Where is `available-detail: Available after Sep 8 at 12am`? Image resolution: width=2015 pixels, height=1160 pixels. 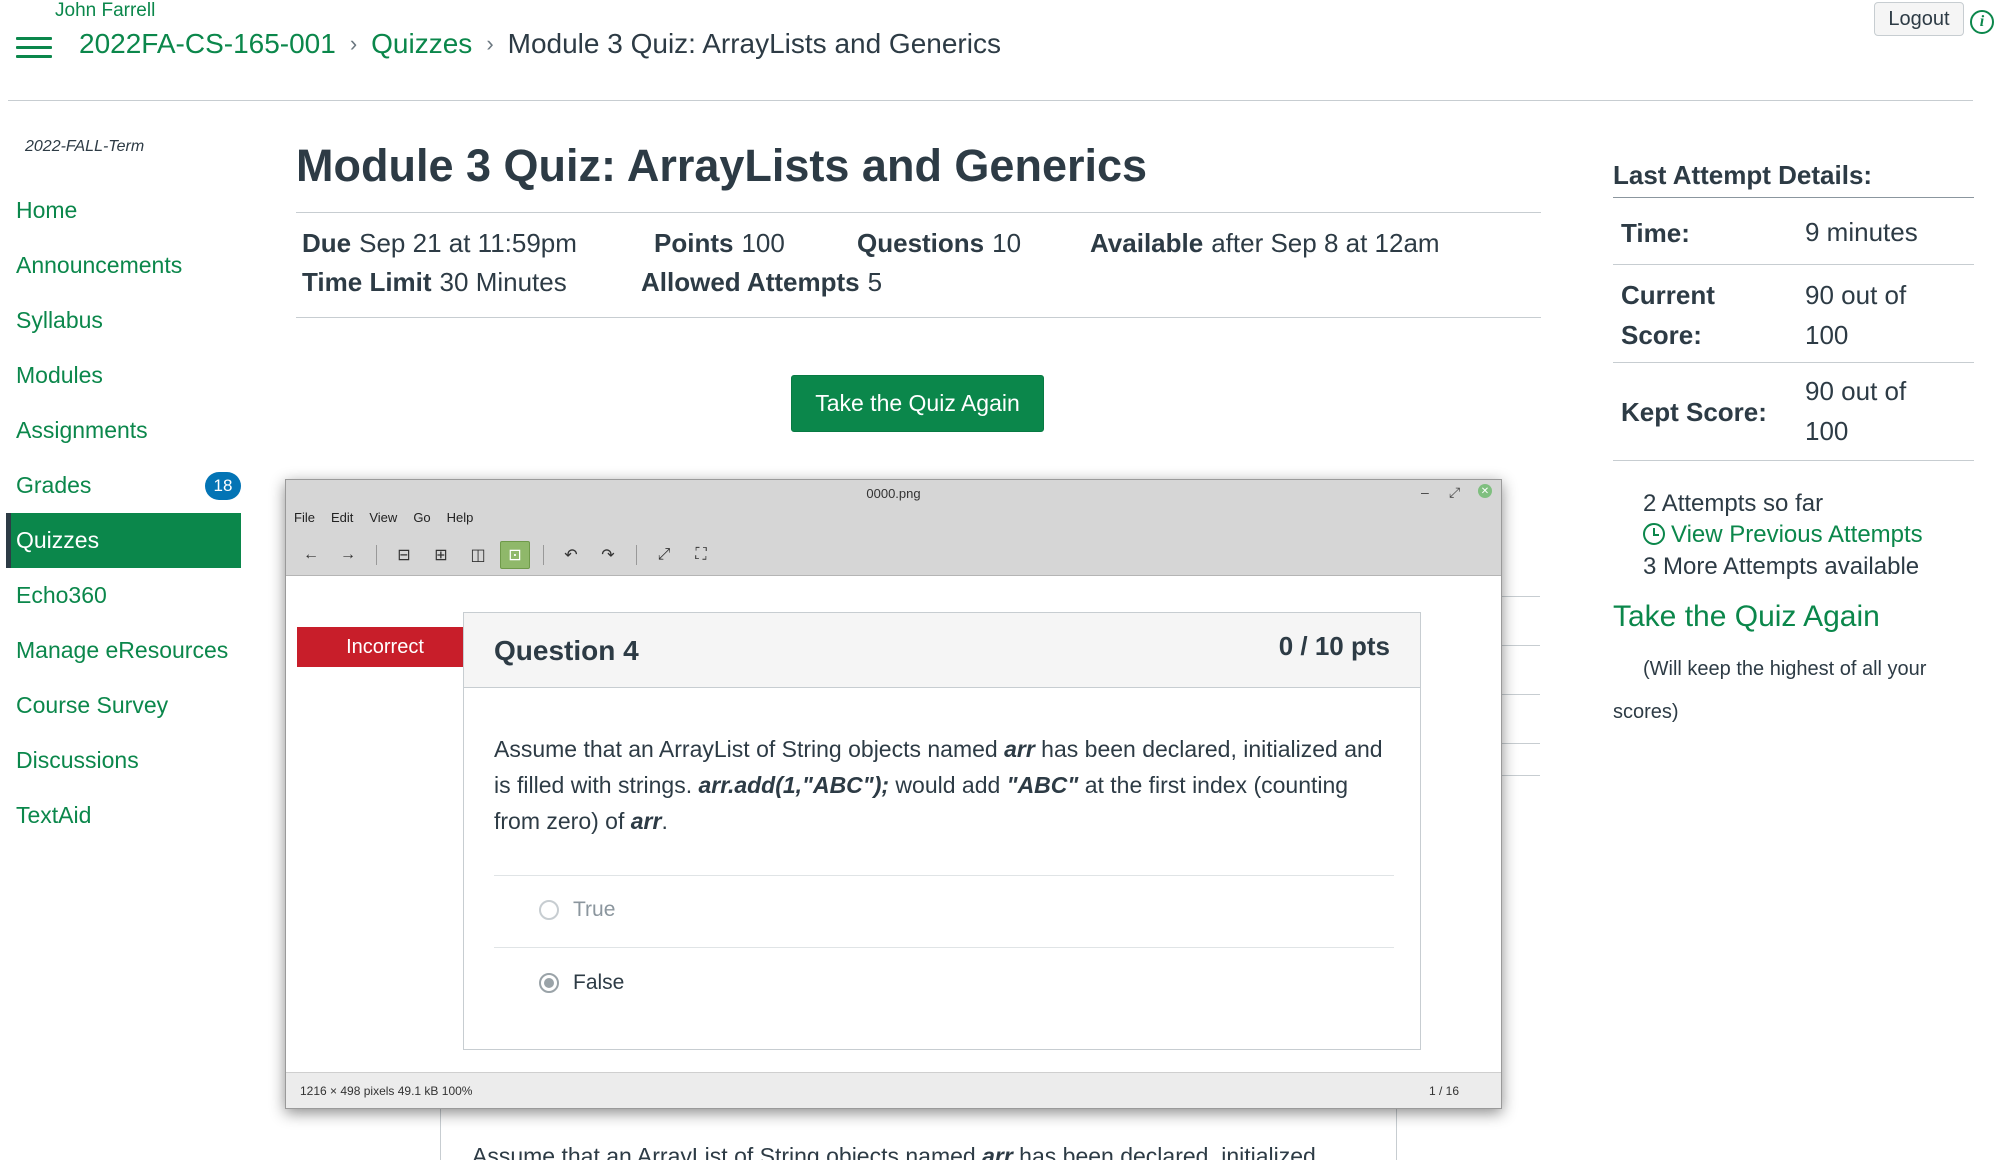 available-detail: Available after Sep 8 at 12am is located at coordinates (1265, 243).